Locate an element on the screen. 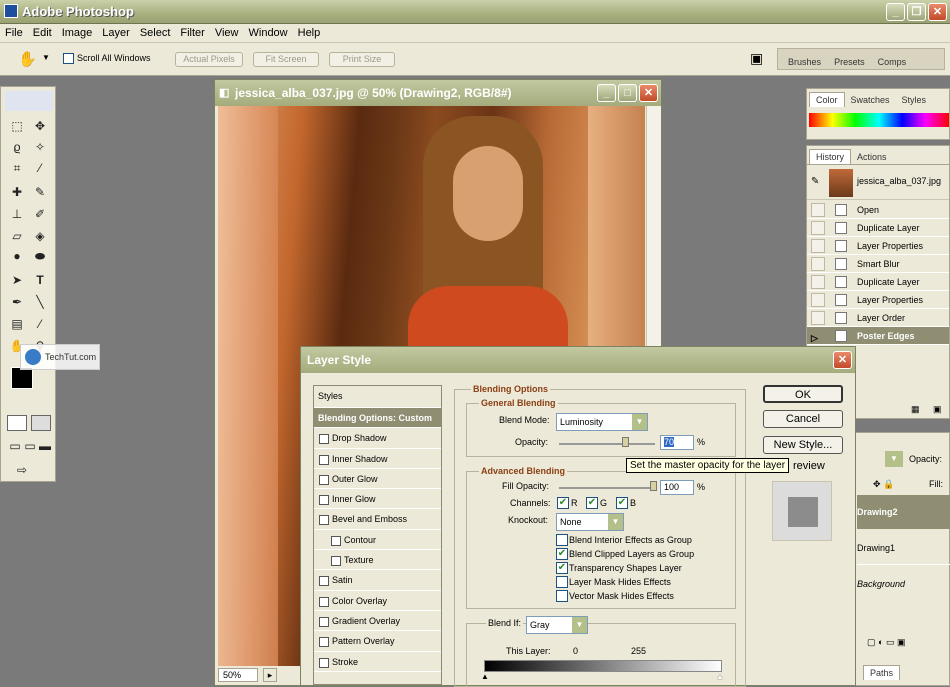  style-row-blending-options-custom: Blending Options: Custom is located at coordinates (377, 418).